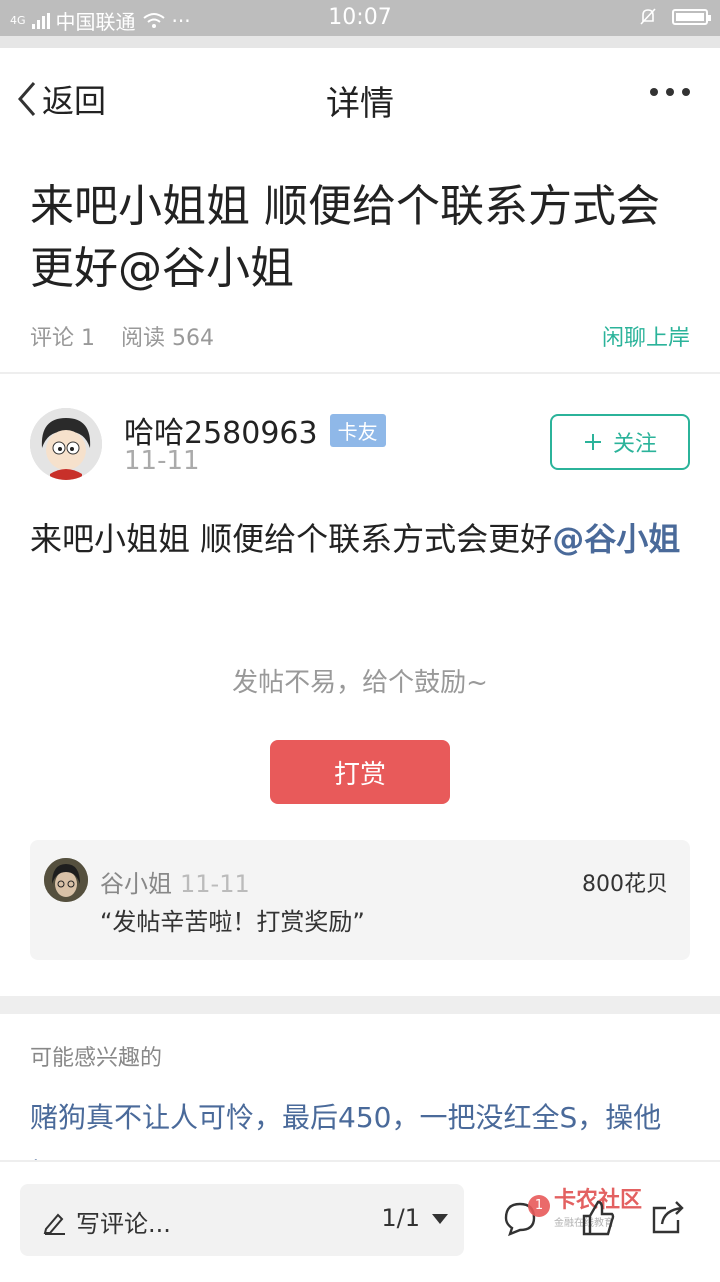 The image size is (720, 1282). What do you see at coordinates (360, 1005) in the screenshot?
I see `section-divider` at bounding box center [360, 1005].